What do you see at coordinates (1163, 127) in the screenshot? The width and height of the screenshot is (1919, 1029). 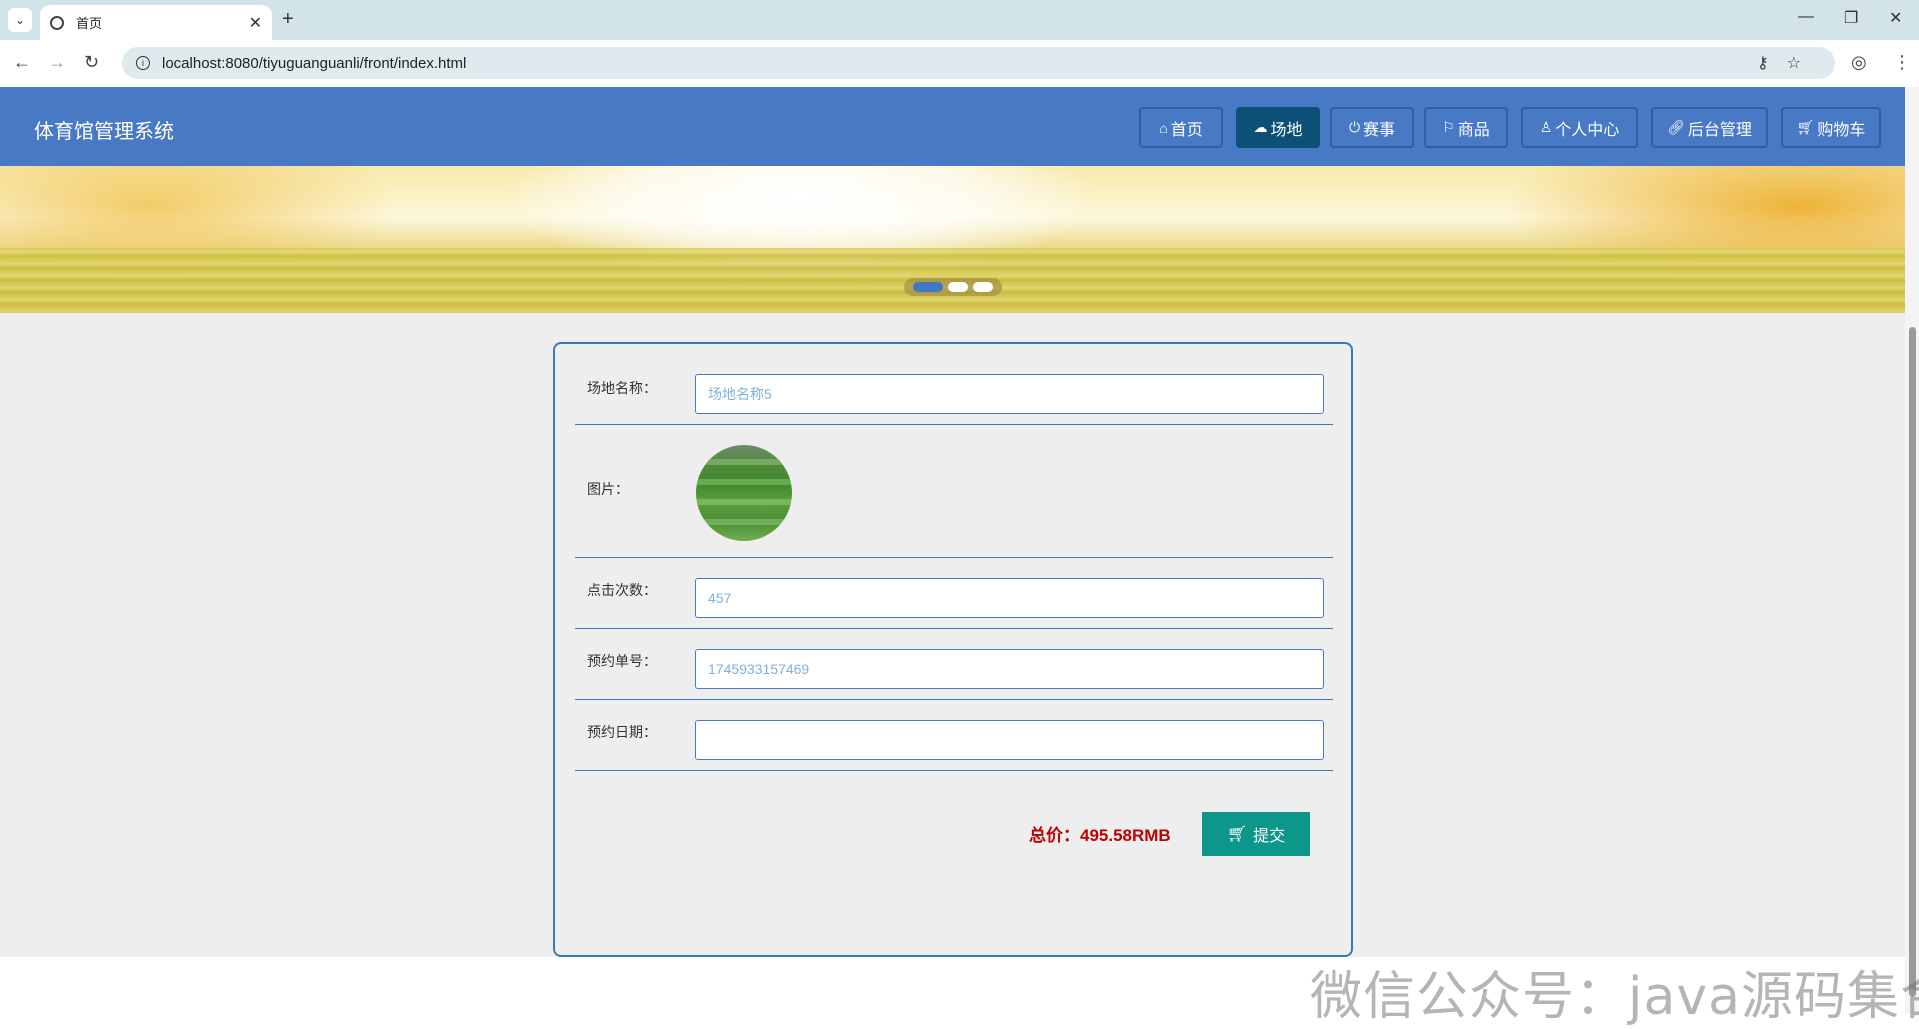 I see `home-icon: ⌂` at bounding box center [1163, 127].